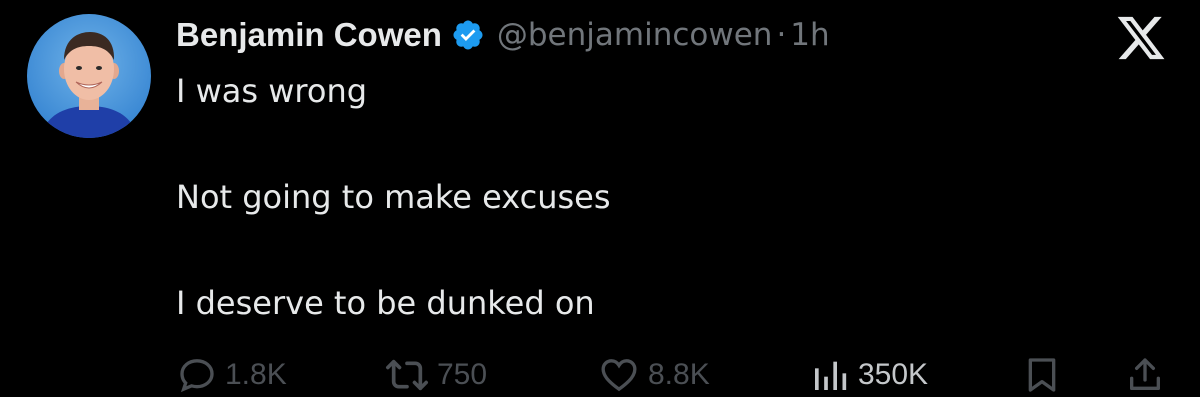 The height and width of the screenshot is (397, 1200). What do you see at coordinates (468, 35) in the screenshot?
I see `verified-badge-icon` at bounding box center [468, 35].